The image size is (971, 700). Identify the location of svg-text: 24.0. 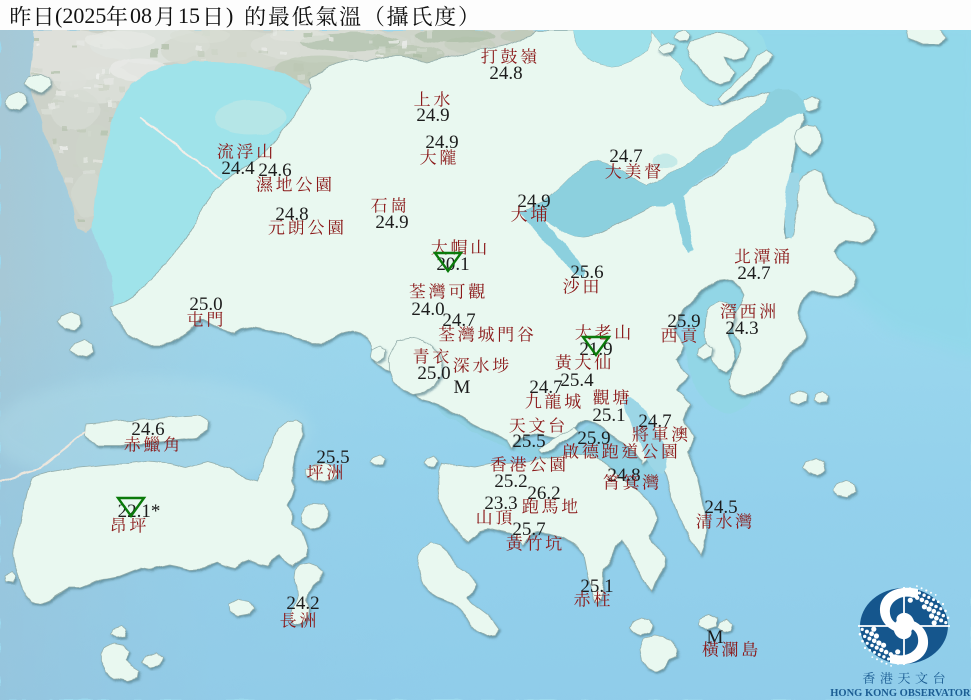
(427, 309).